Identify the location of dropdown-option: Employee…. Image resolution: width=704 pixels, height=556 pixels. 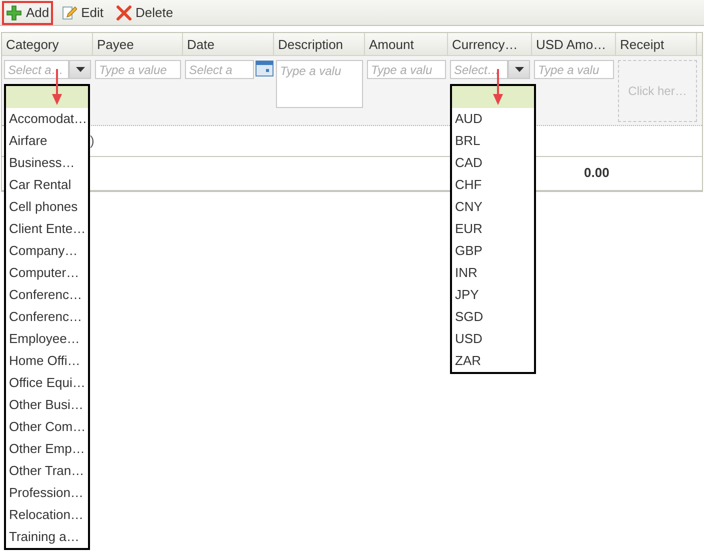
(47, 339).